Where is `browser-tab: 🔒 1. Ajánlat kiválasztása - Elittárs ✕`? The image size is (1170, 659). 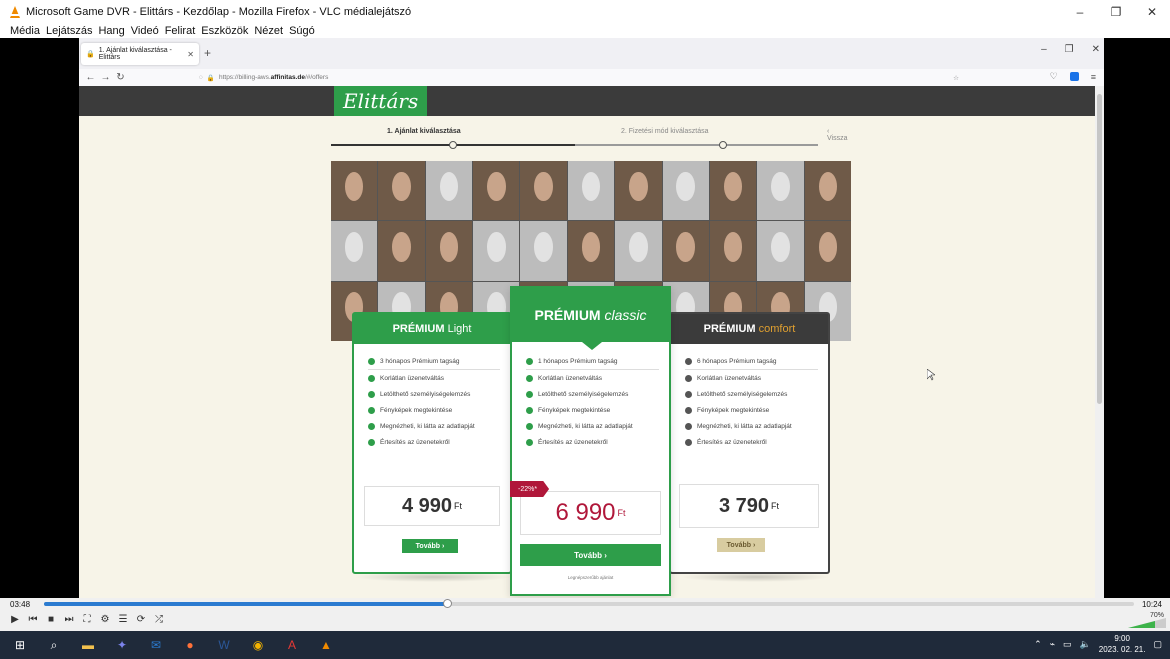
browser-tab: 🔒 1. Ajánlat kiválasztása - Elittárs ✕ is located at coordinates (140, 54).